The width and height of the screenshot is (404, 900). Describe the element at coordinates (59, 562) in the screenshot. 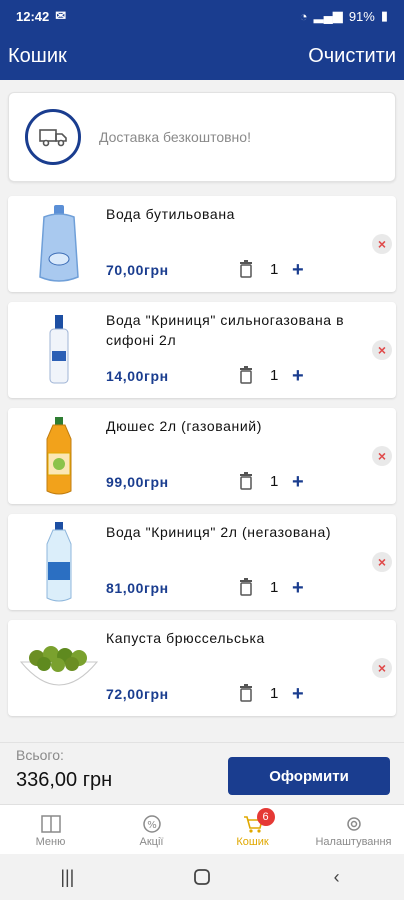

I see `product-image-water-bottle-2l` at that location.